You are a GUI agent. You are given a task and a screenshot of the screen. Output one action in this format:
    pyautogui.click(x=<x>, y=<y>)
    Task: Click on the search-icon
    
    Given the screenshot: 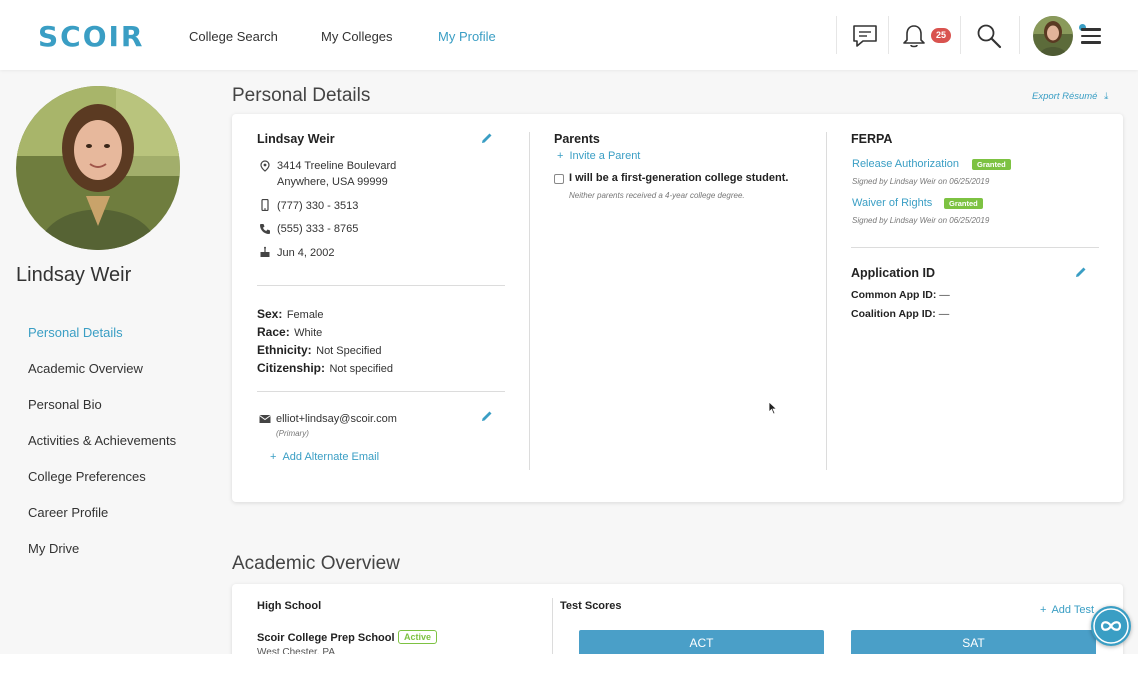 What is the action you would take?
    pyautogui.click(x=989, y=36)
    